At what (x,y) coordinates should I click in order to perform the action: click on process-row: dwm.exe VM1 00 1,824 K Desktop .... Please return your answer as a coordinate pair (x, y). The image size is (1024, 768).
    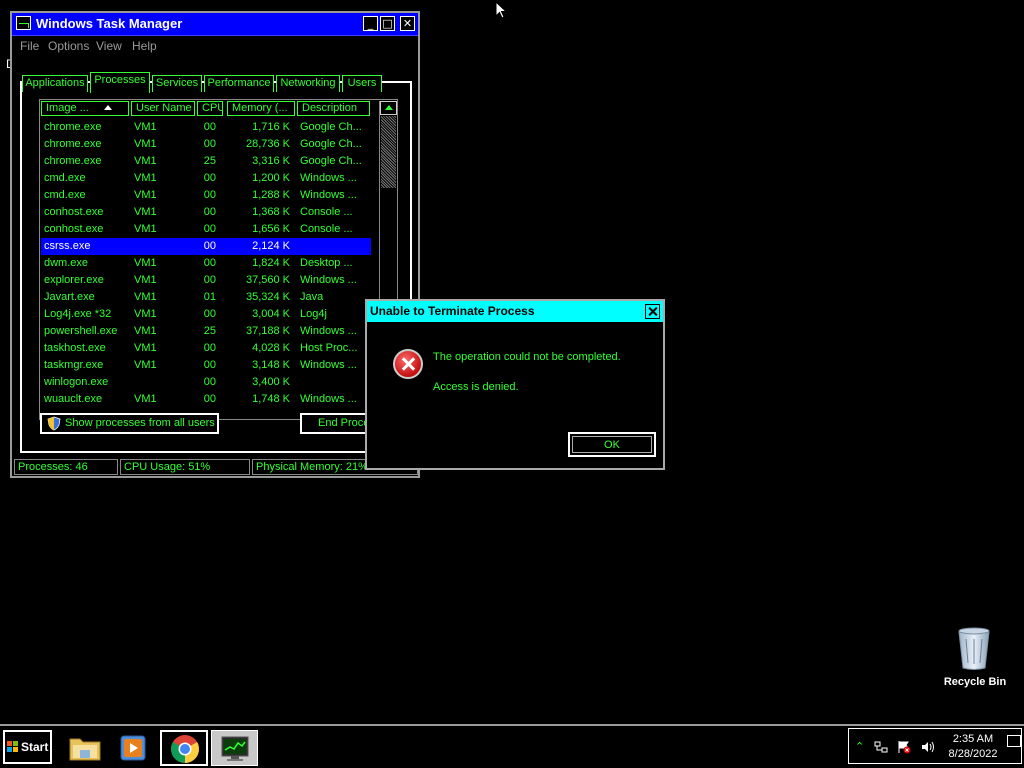
    Looking at the image, I should click on (206, 263).